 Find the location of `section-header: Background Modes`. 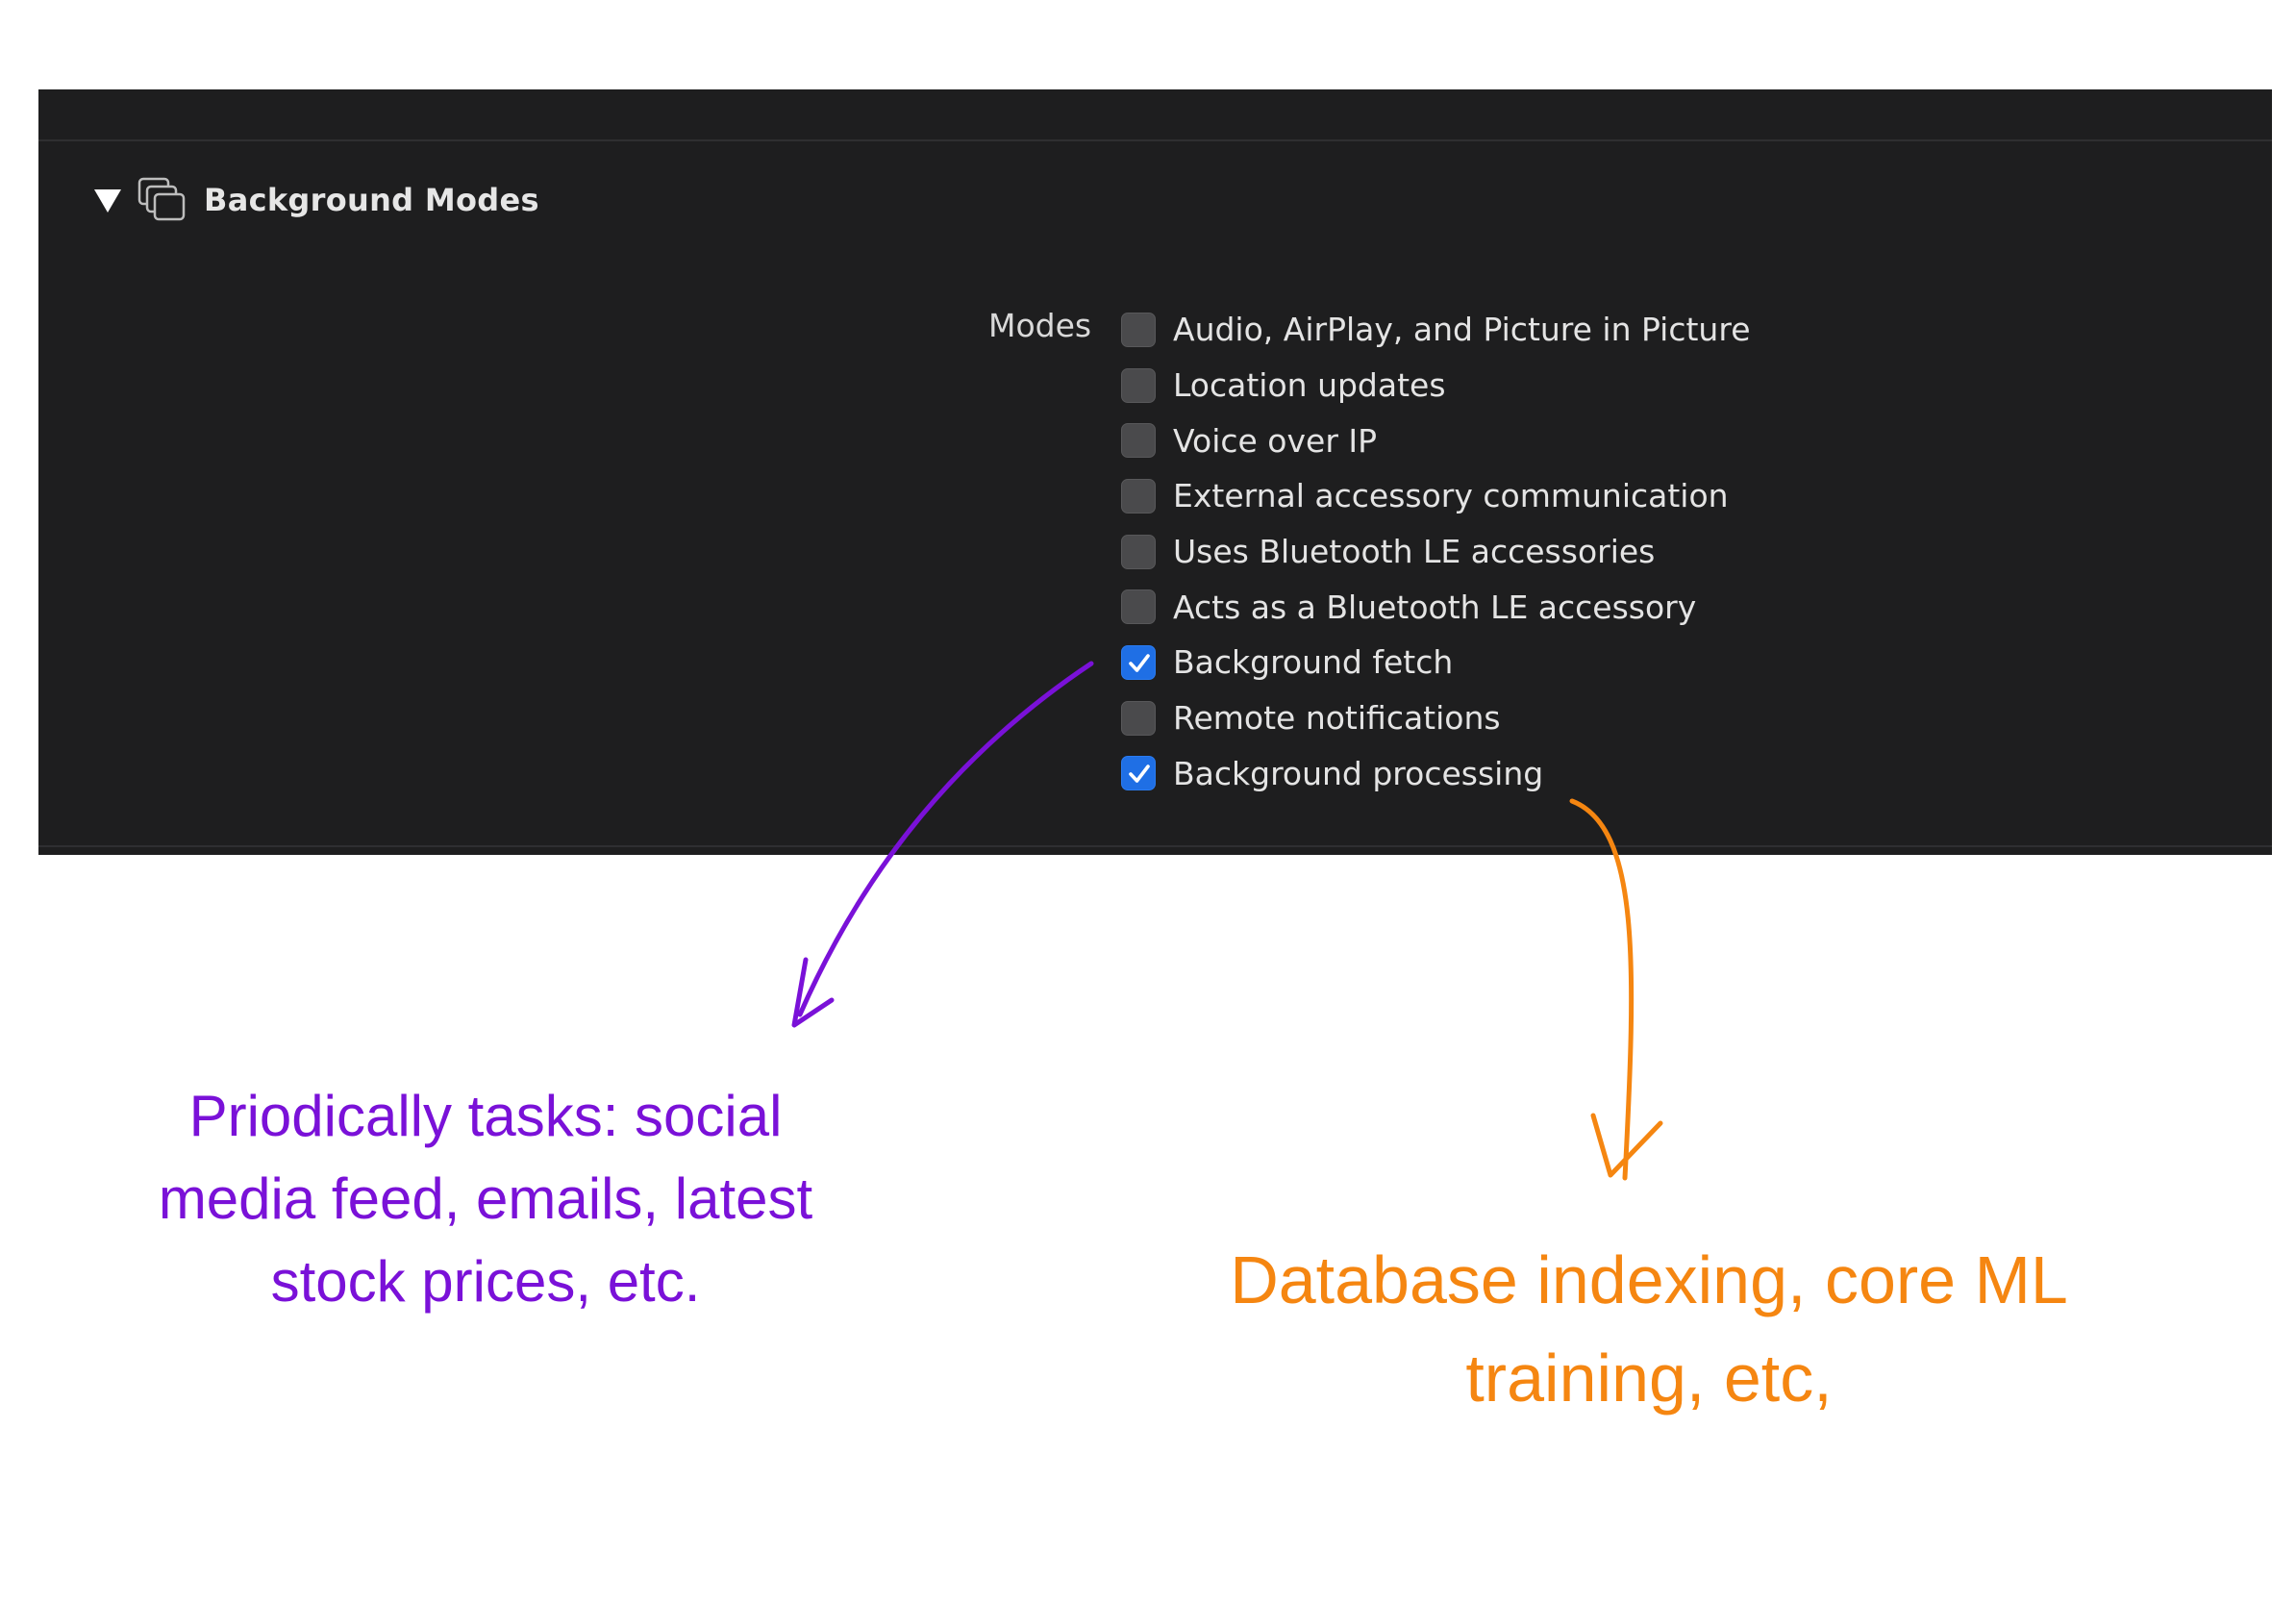

section-header: Background Modes is located at coordinates (316, 199).